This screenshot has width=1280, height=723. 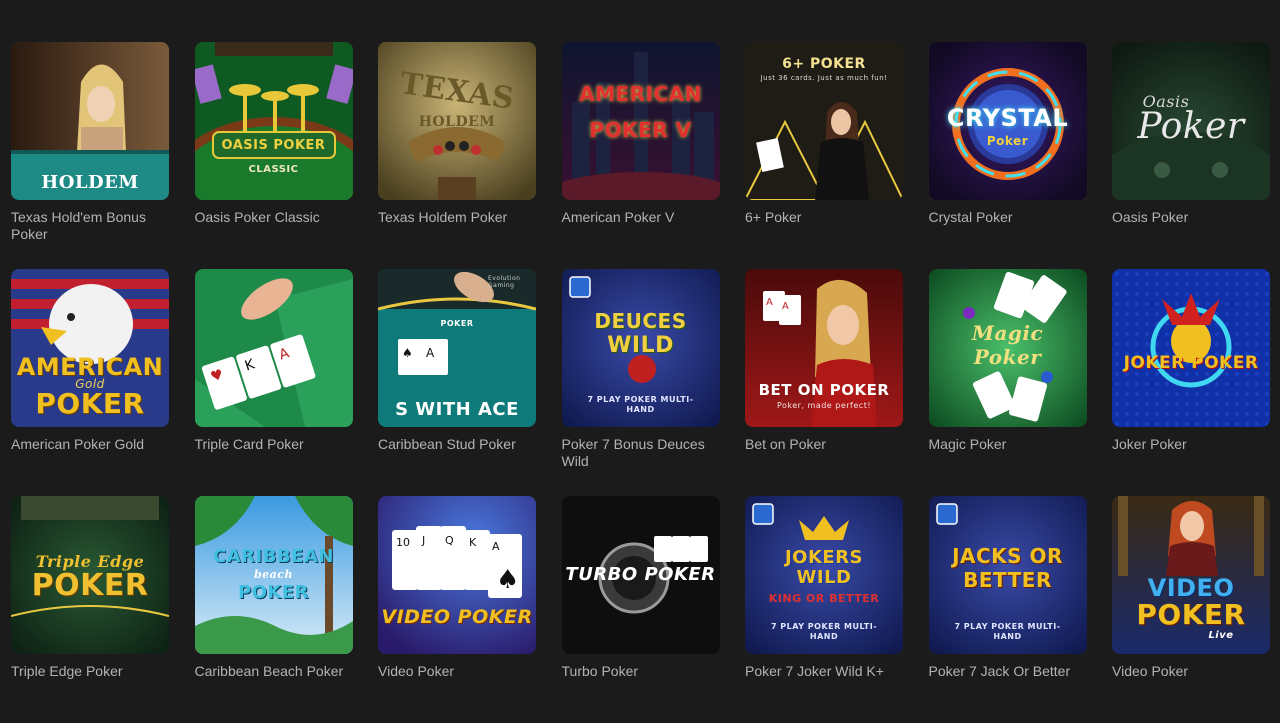 I want to click on game-thumbnail: TURBO POKER, so click(x=640, y=575).